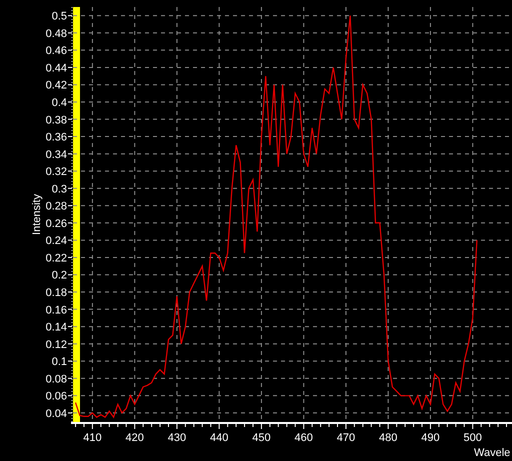 The height and width of the screenshot is (461, 512). I want to click on y-tick-label: 0.12, so click(56, 344).